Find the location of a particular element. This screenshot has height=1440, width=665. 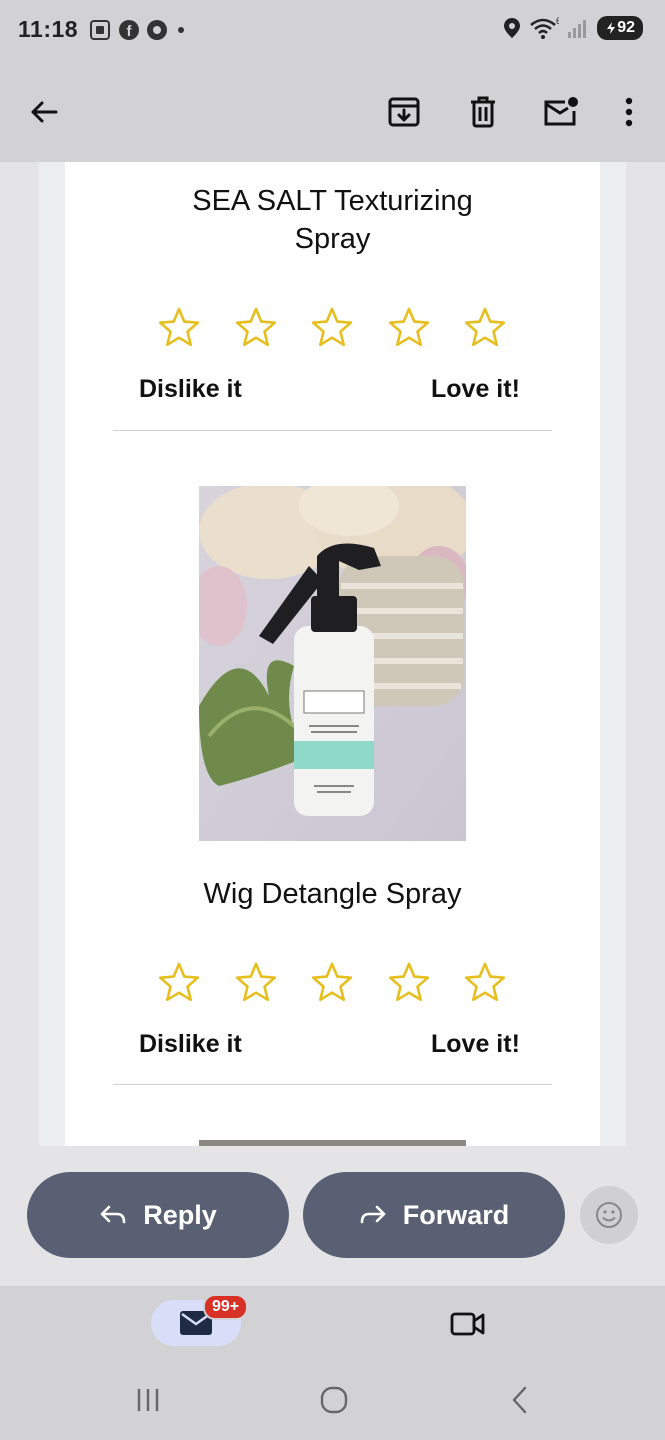

emoji-icon is located at coordinates (609, 1215).